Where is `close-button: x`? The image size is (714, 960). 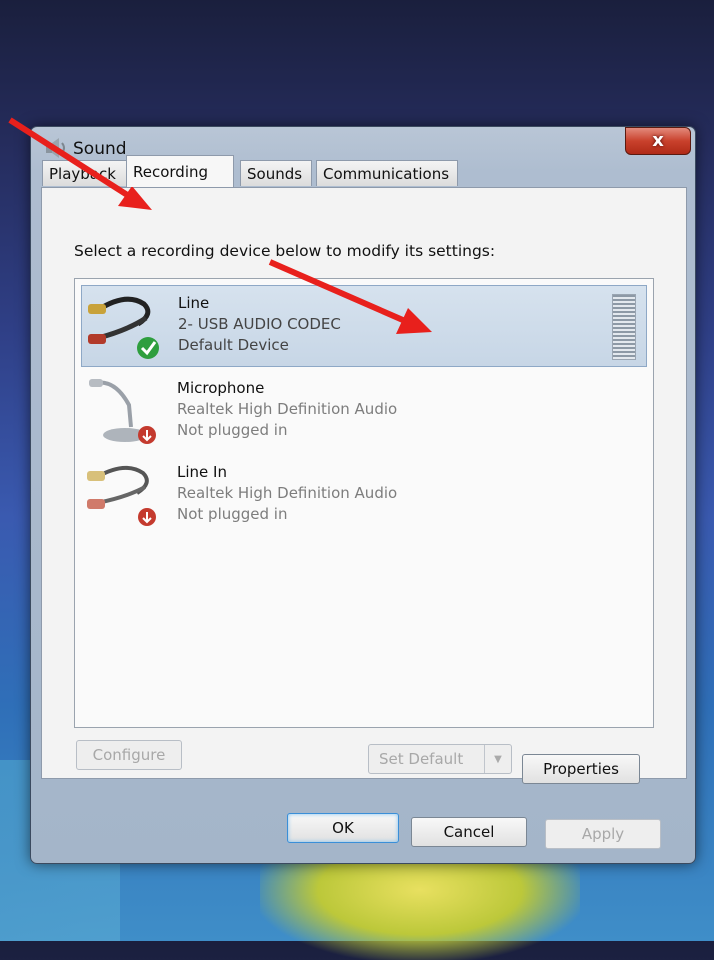 close-button: x is located at coordinates (658, 141).